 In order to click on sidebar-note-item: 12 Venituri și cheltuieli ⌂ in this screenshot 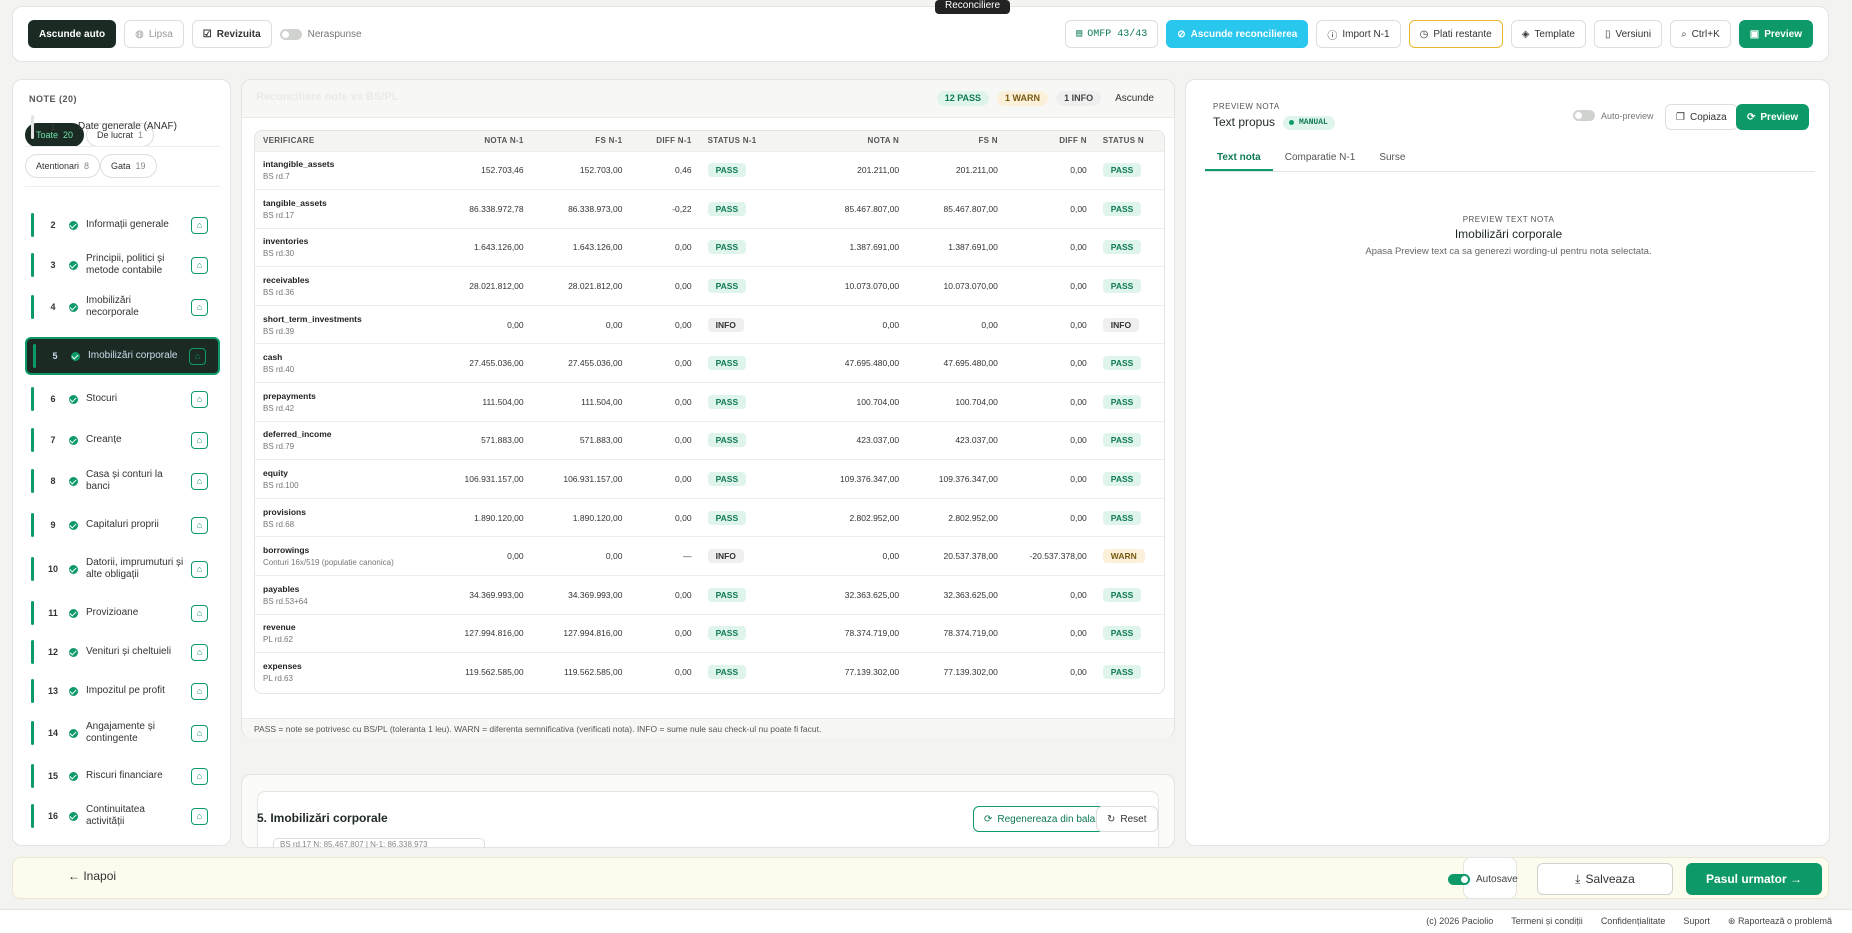, I will do `click(122, 652)`.